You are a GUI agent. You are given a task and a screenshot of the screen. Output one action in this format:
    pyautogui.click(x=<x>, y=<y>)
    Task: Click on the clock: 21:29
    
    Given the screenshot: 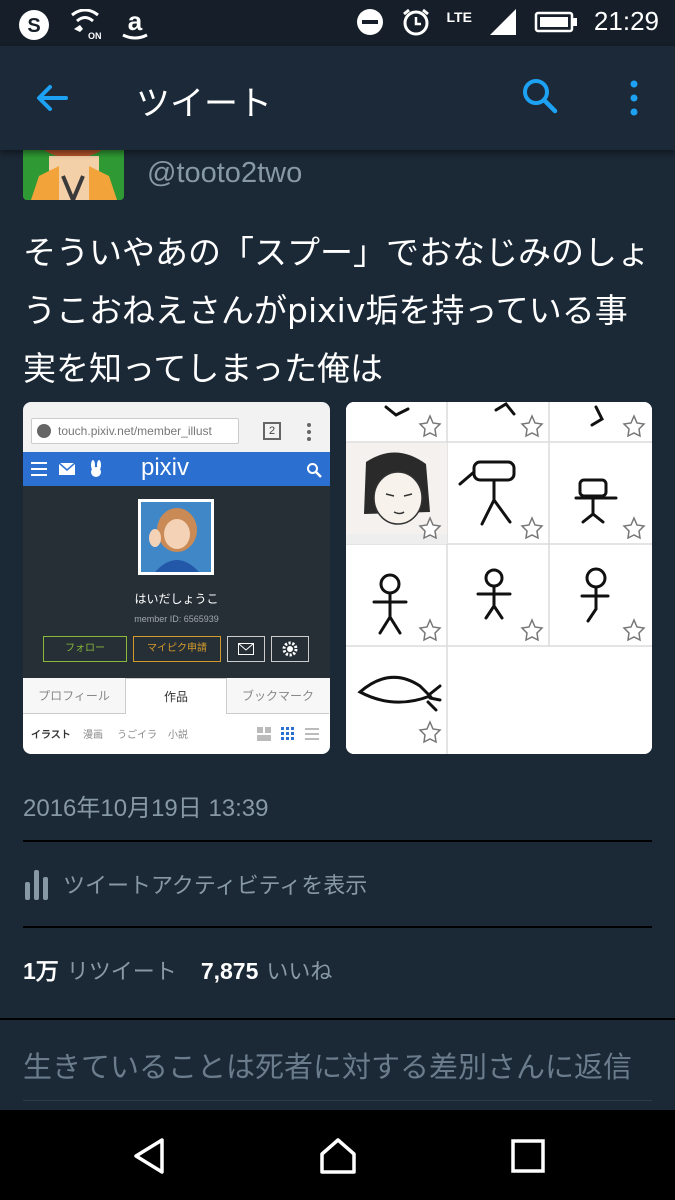 What is the action you would take?
    pyautogui.click(x=626, y=21)
    